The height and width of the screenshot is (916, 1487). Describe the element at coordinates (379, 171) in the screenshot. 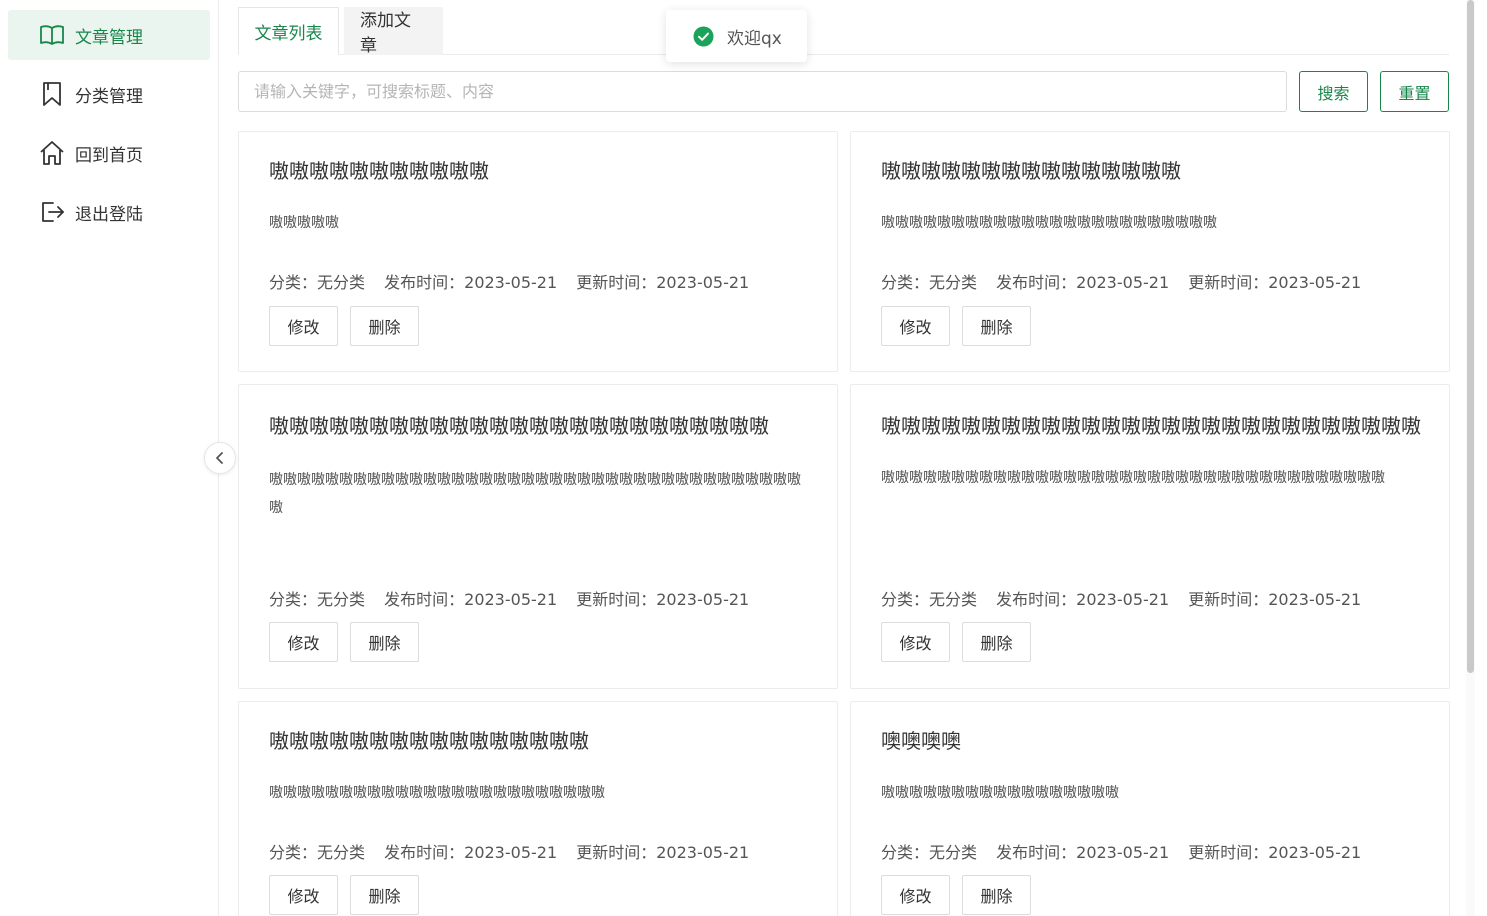

I see `article-title: 嗷嗷嗷嗷嗷嗷嗷嗷嗷嗷嗷` at that location.